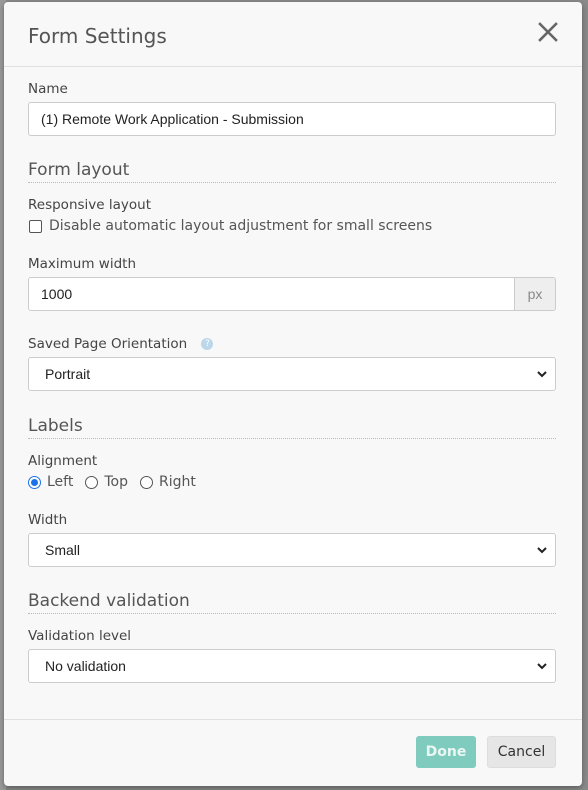 The height and width of the screenshot is (790, 588). I want to click on orientation-select: Portrait, so click(292, 374).